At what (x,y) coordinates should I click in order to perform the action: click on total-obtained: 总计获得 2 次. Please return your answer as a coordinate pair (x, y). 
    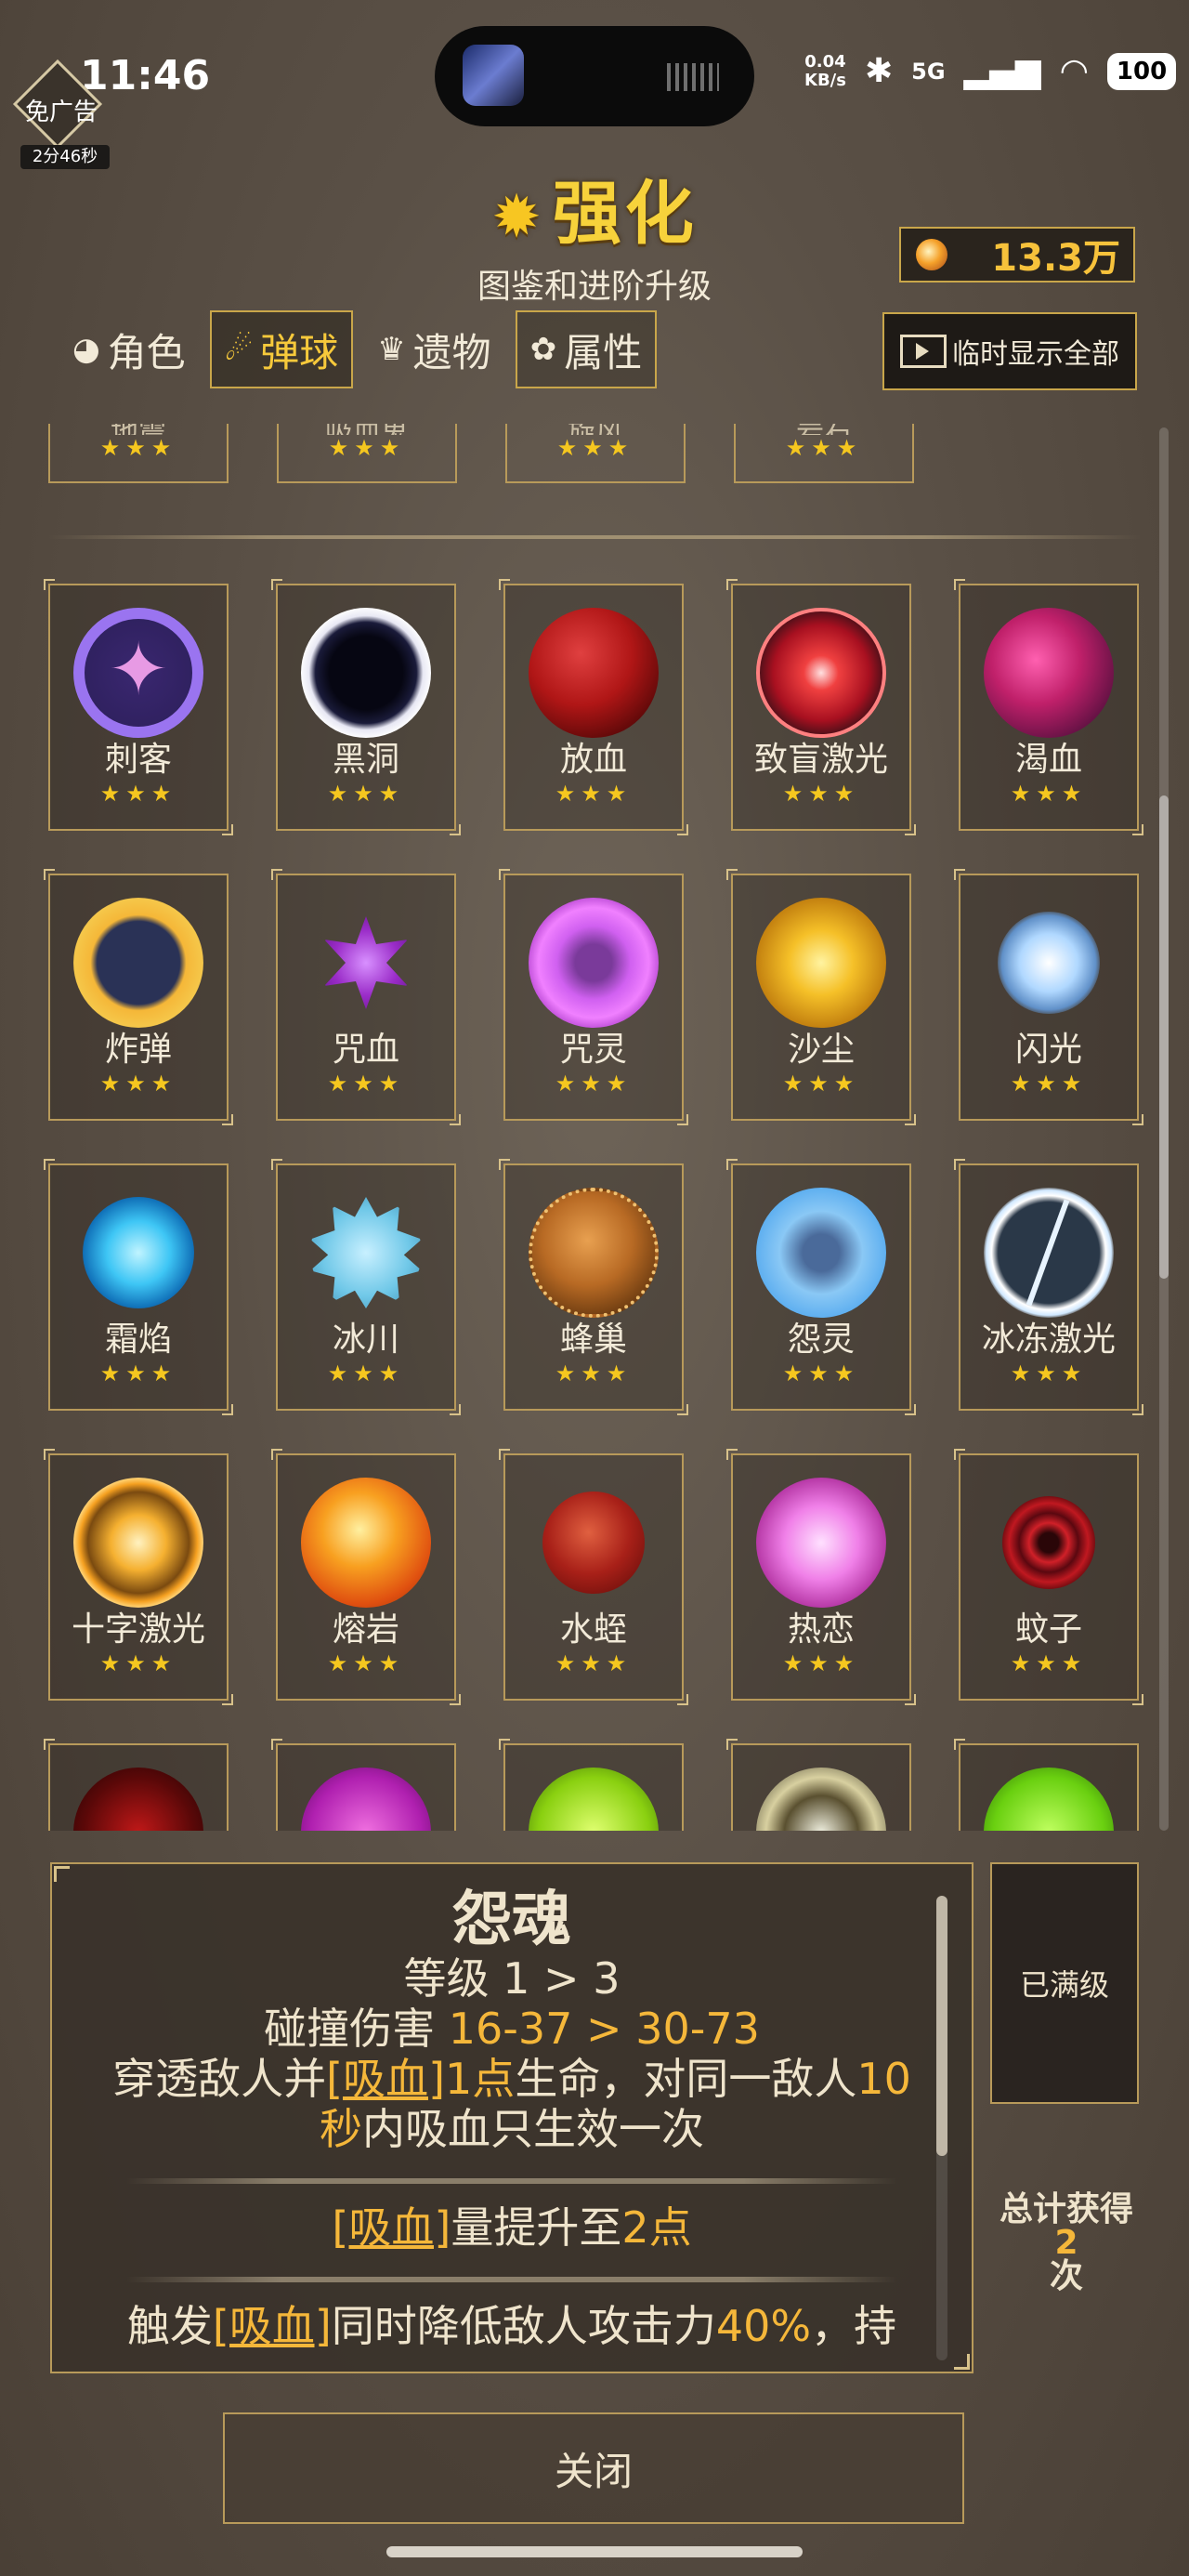
    Looking at the image, I should click on (1066, 2242).